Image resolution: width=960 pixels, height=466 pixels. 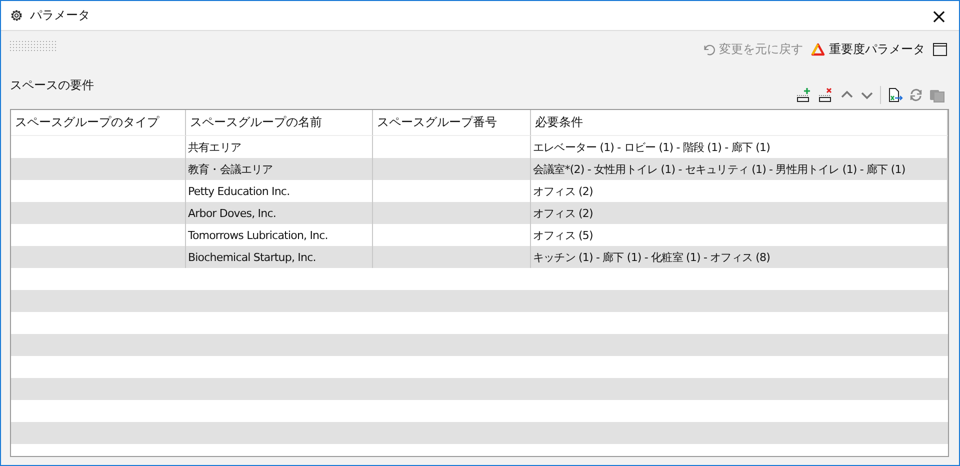 I want to click on table-cell: Biochemical Startup, Inc., so click(x=279, y=257).